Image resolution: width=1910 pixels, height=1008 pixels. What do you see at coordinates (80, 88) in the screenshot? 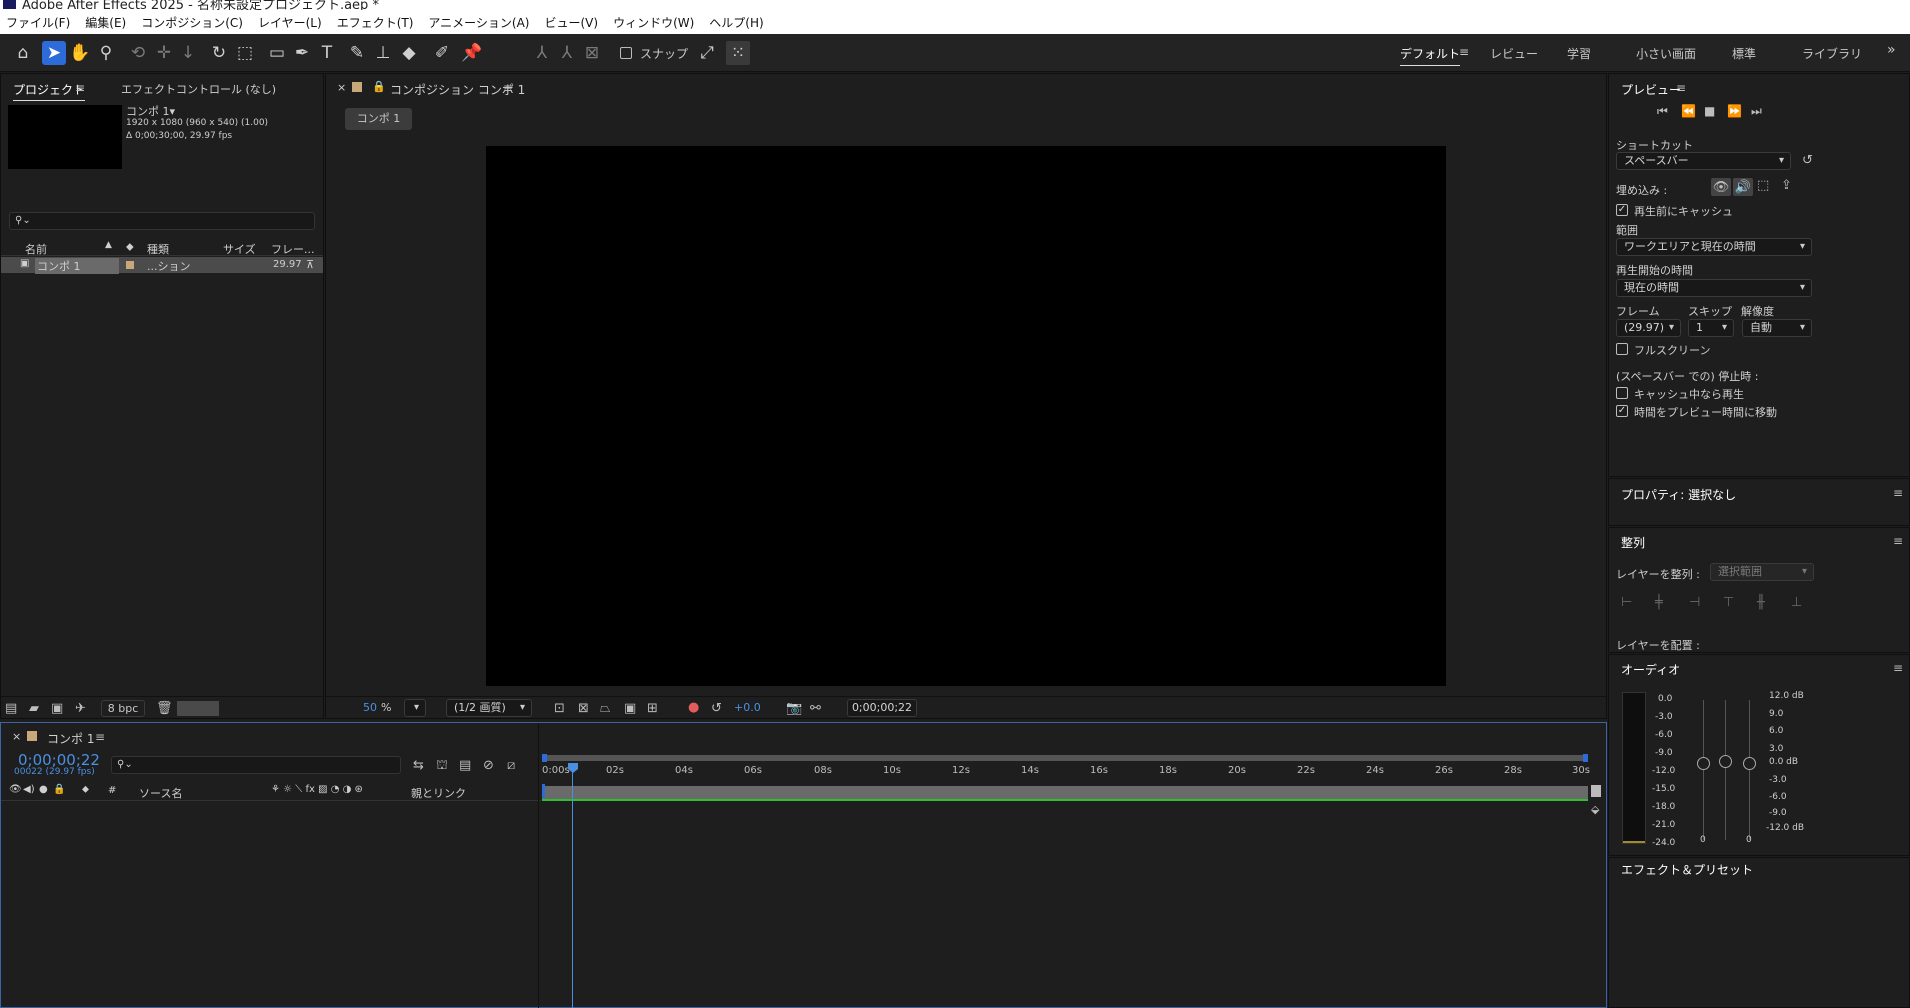
I see `project-menu-icon: ≡` at bounding box center [80, 88].